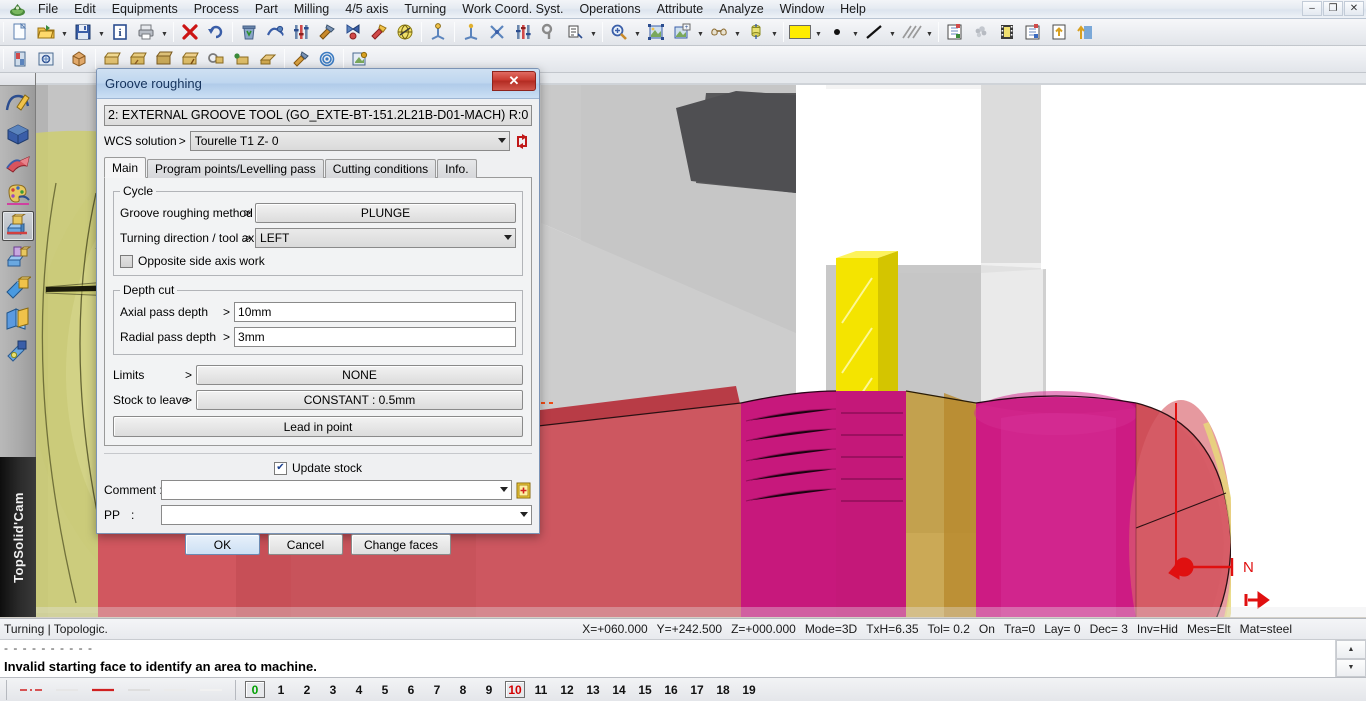  Describe the element at coordinates (126, 261) in the screenshot. I see `opposite-side-axis-checkbox` at that location.